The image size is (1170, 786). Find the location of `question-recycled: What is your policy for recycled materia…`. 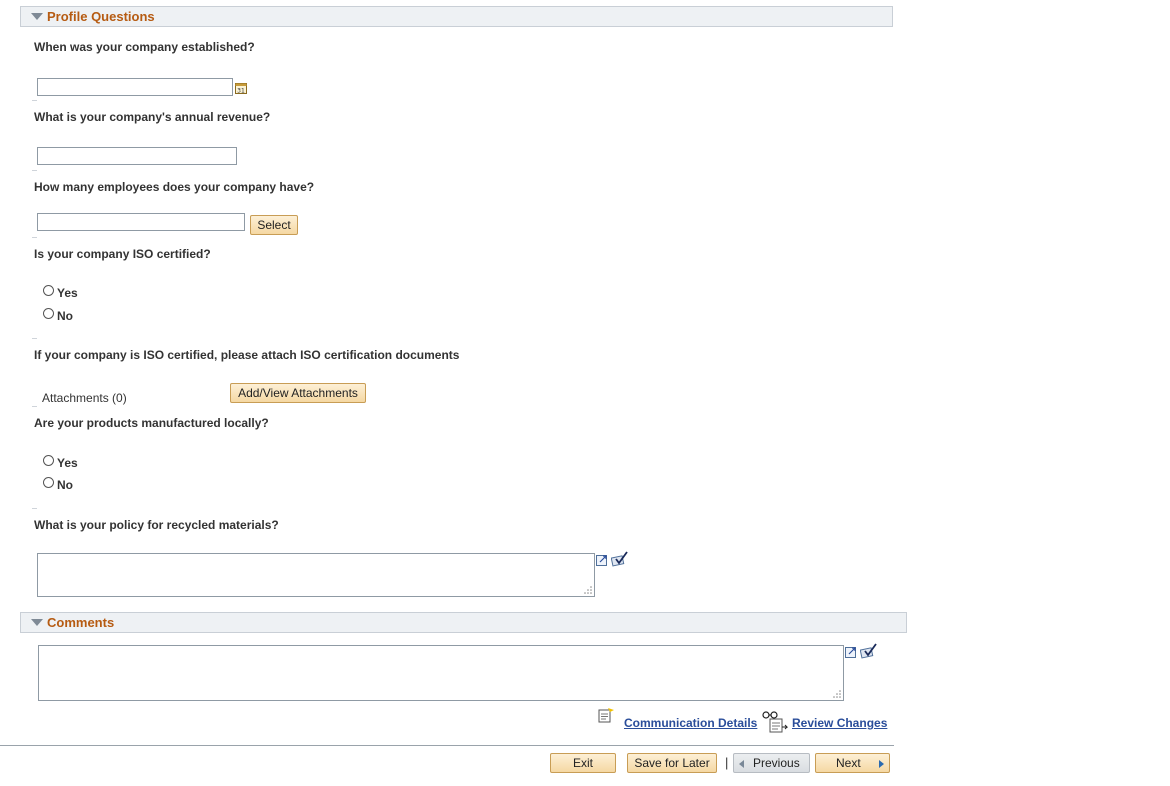

question-recycled: What is your policy for recycled materia… is located at coordinates (156, 525).